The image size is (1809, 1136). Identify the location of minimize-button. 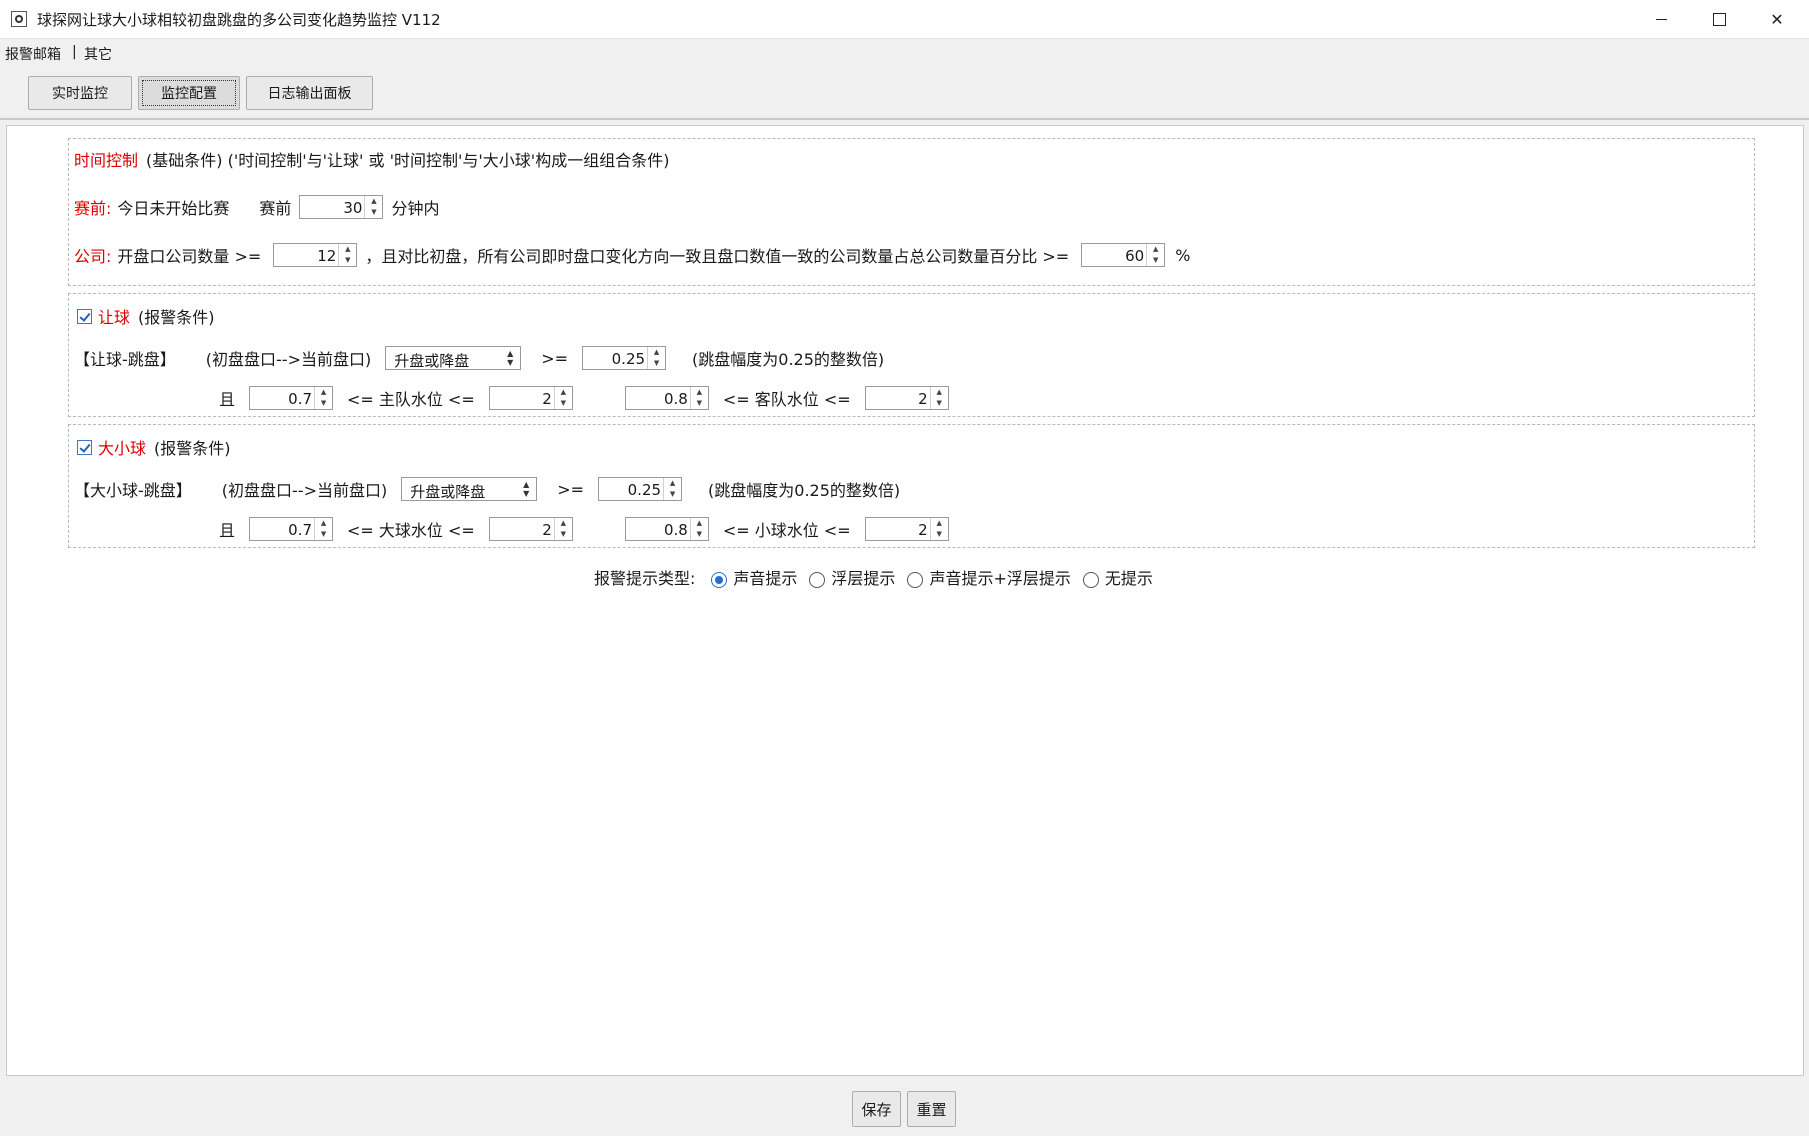
(1661, 19).